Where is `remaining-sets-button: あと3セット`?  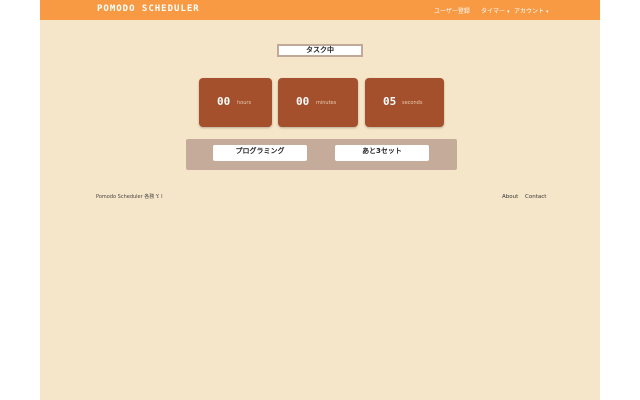 remaining-sets-button: あと3セット is located at coordinates (382, 153).